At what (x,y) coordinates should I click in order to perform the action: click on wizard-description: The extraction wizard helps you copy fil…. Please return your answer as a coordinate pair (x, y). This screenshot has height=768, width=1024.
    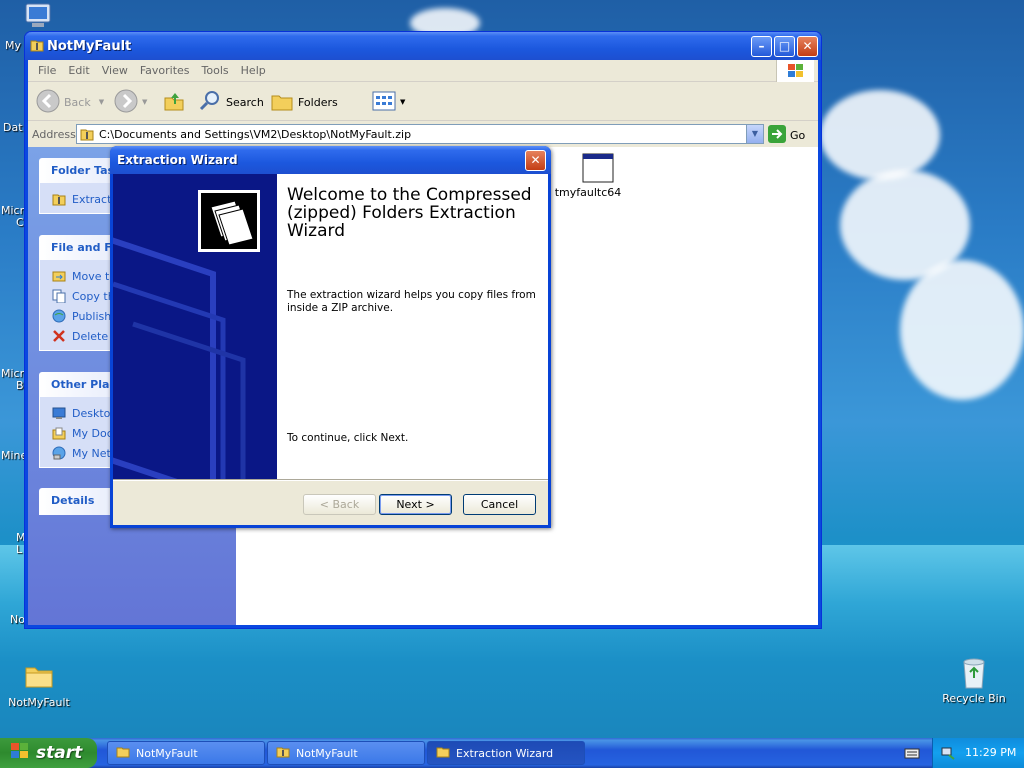
    Looking at the image, I should click on (411, 301).